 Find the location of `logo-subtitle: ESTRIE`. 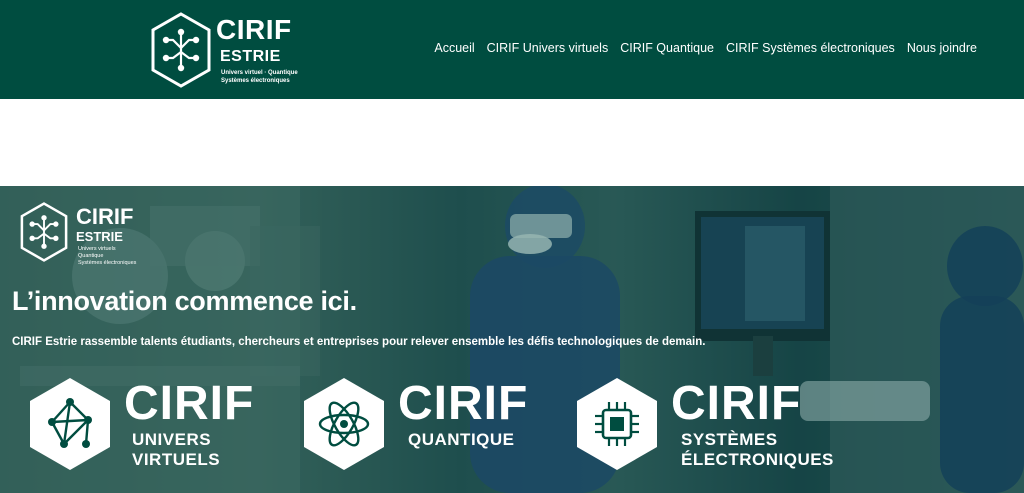

logo-subtitle: ESTRIE is located at coordinates (250, 56).